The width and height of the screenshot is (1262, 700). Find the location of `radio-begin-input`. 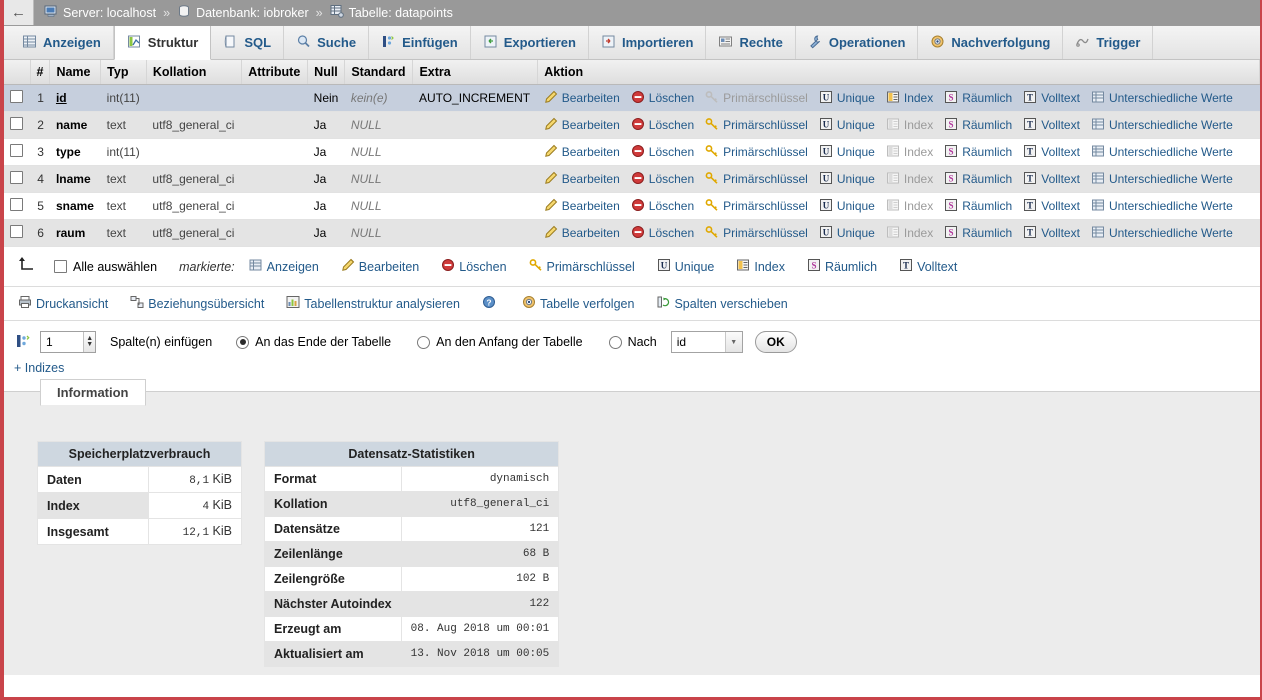

radio-begin-input is located at coordinates (424, 342).